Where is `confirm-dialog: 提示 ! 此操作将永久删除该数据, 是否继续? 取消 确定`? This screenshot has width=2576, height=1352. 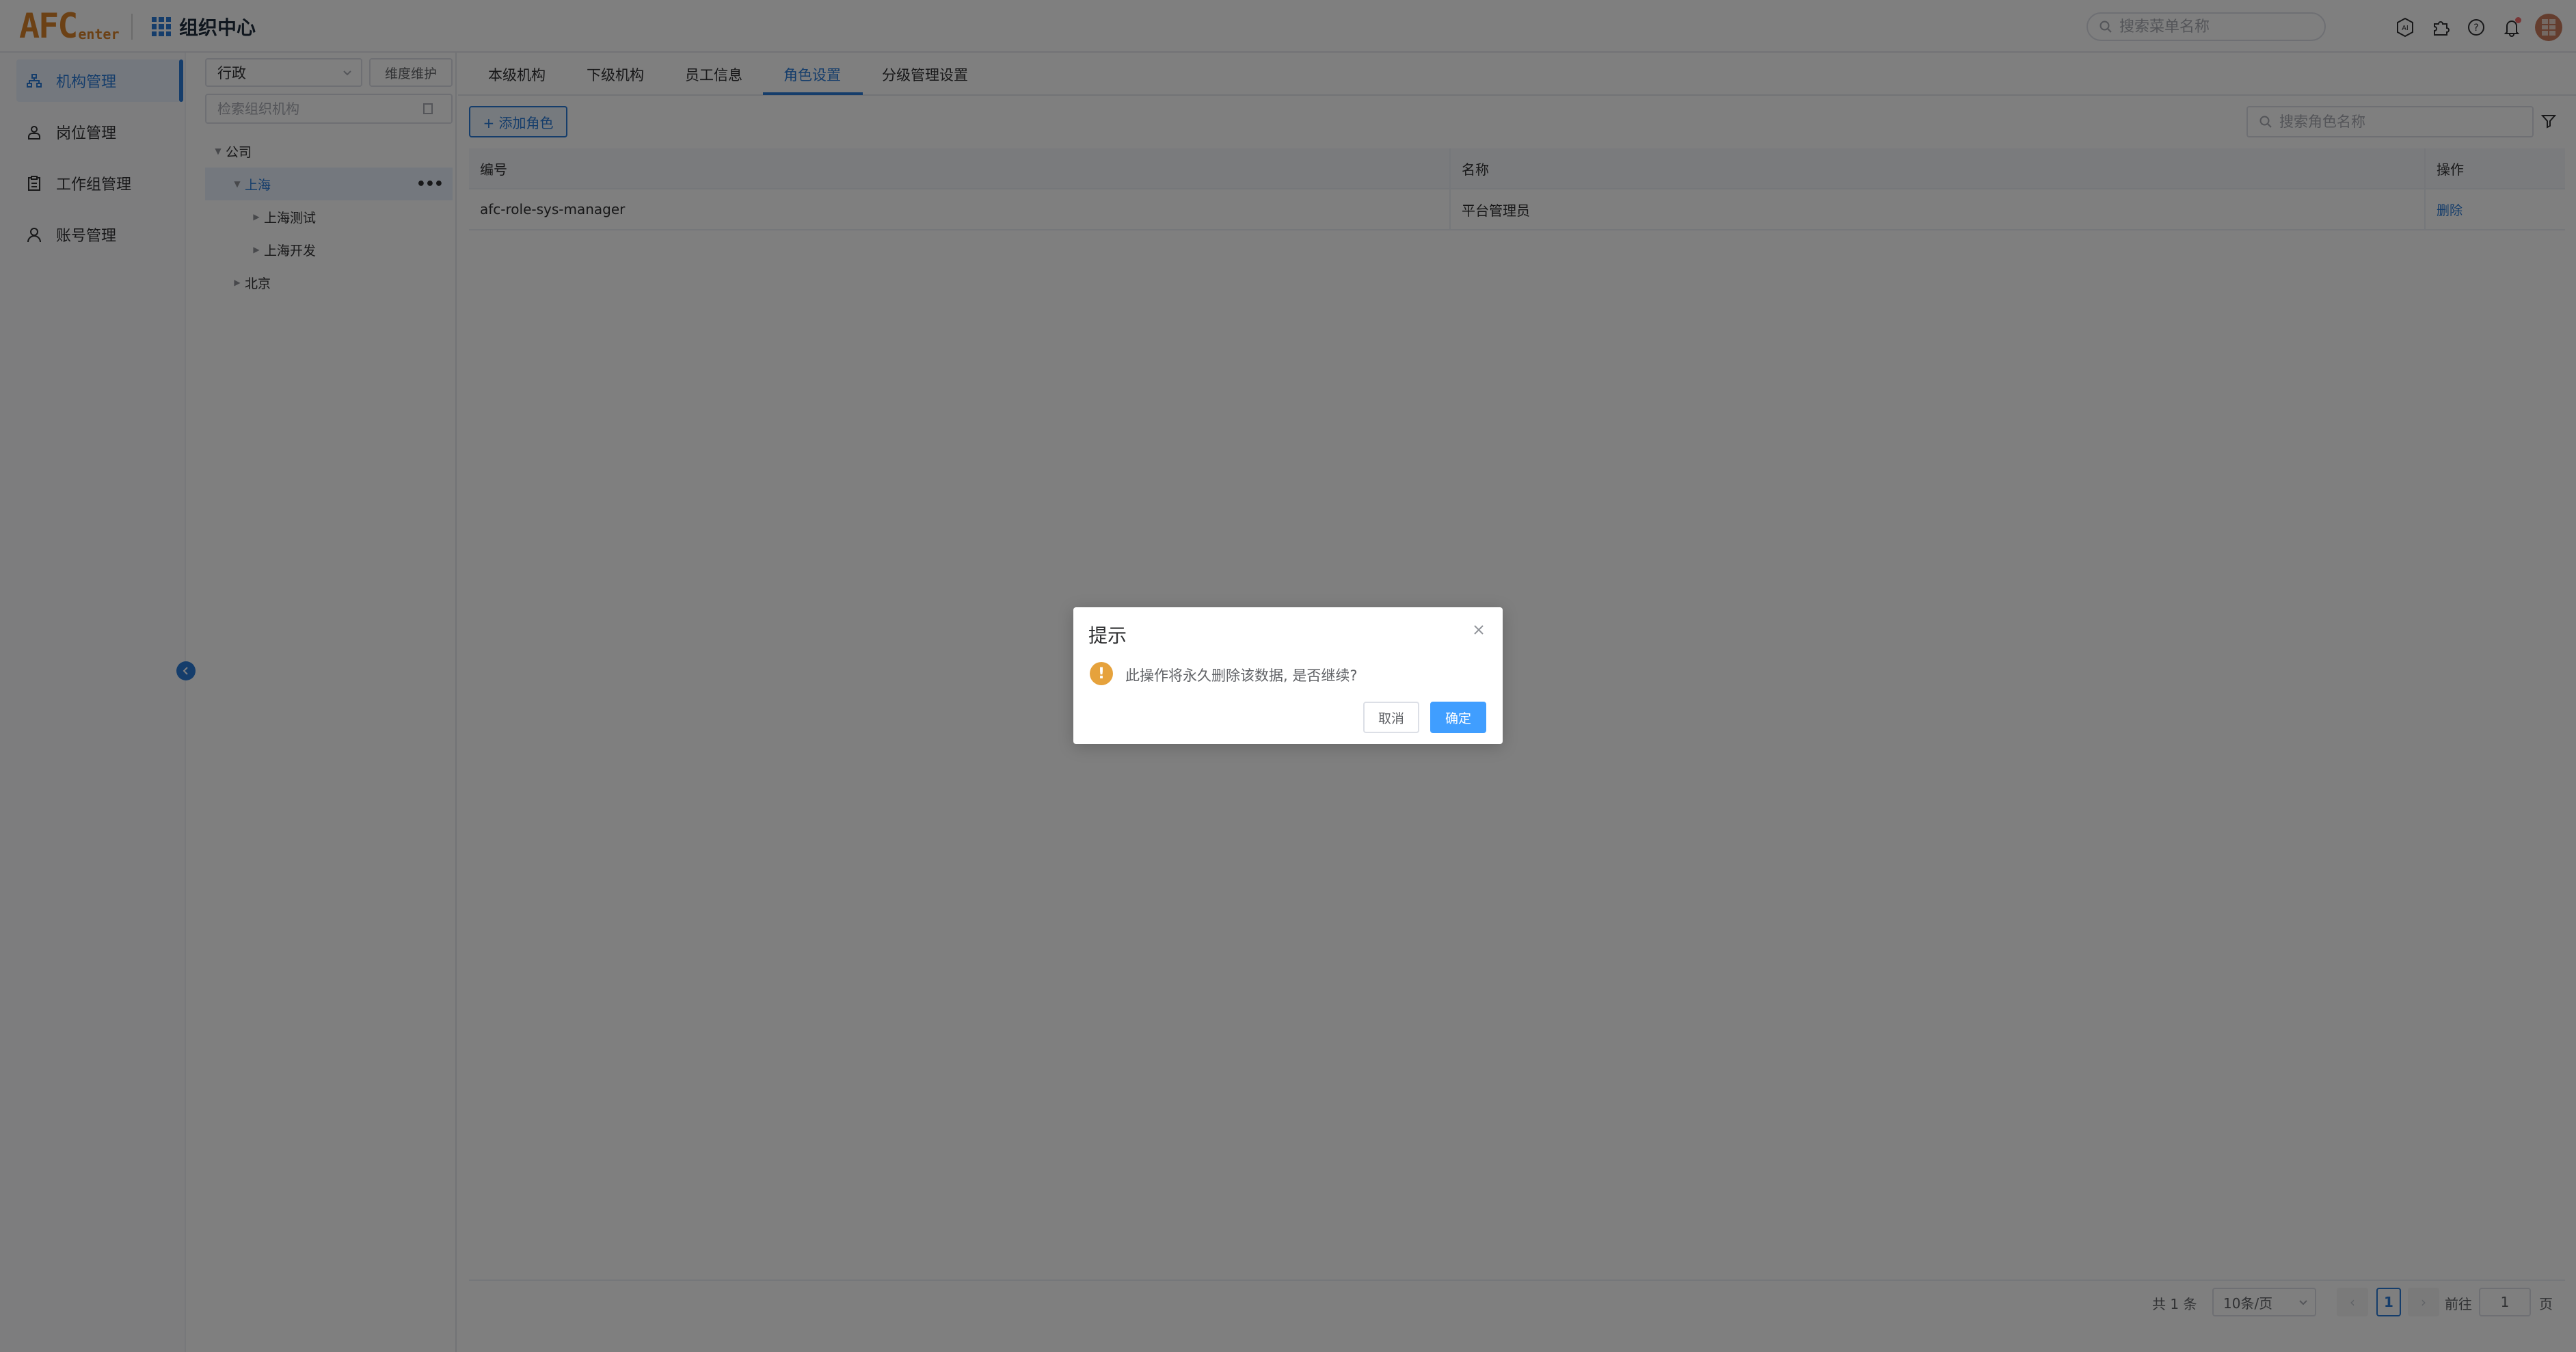
confirm-dialog: 提示 ! 此操作将永久删除该数据, 是否继续? 取消 确定 is located at coordinates (1288, 675).